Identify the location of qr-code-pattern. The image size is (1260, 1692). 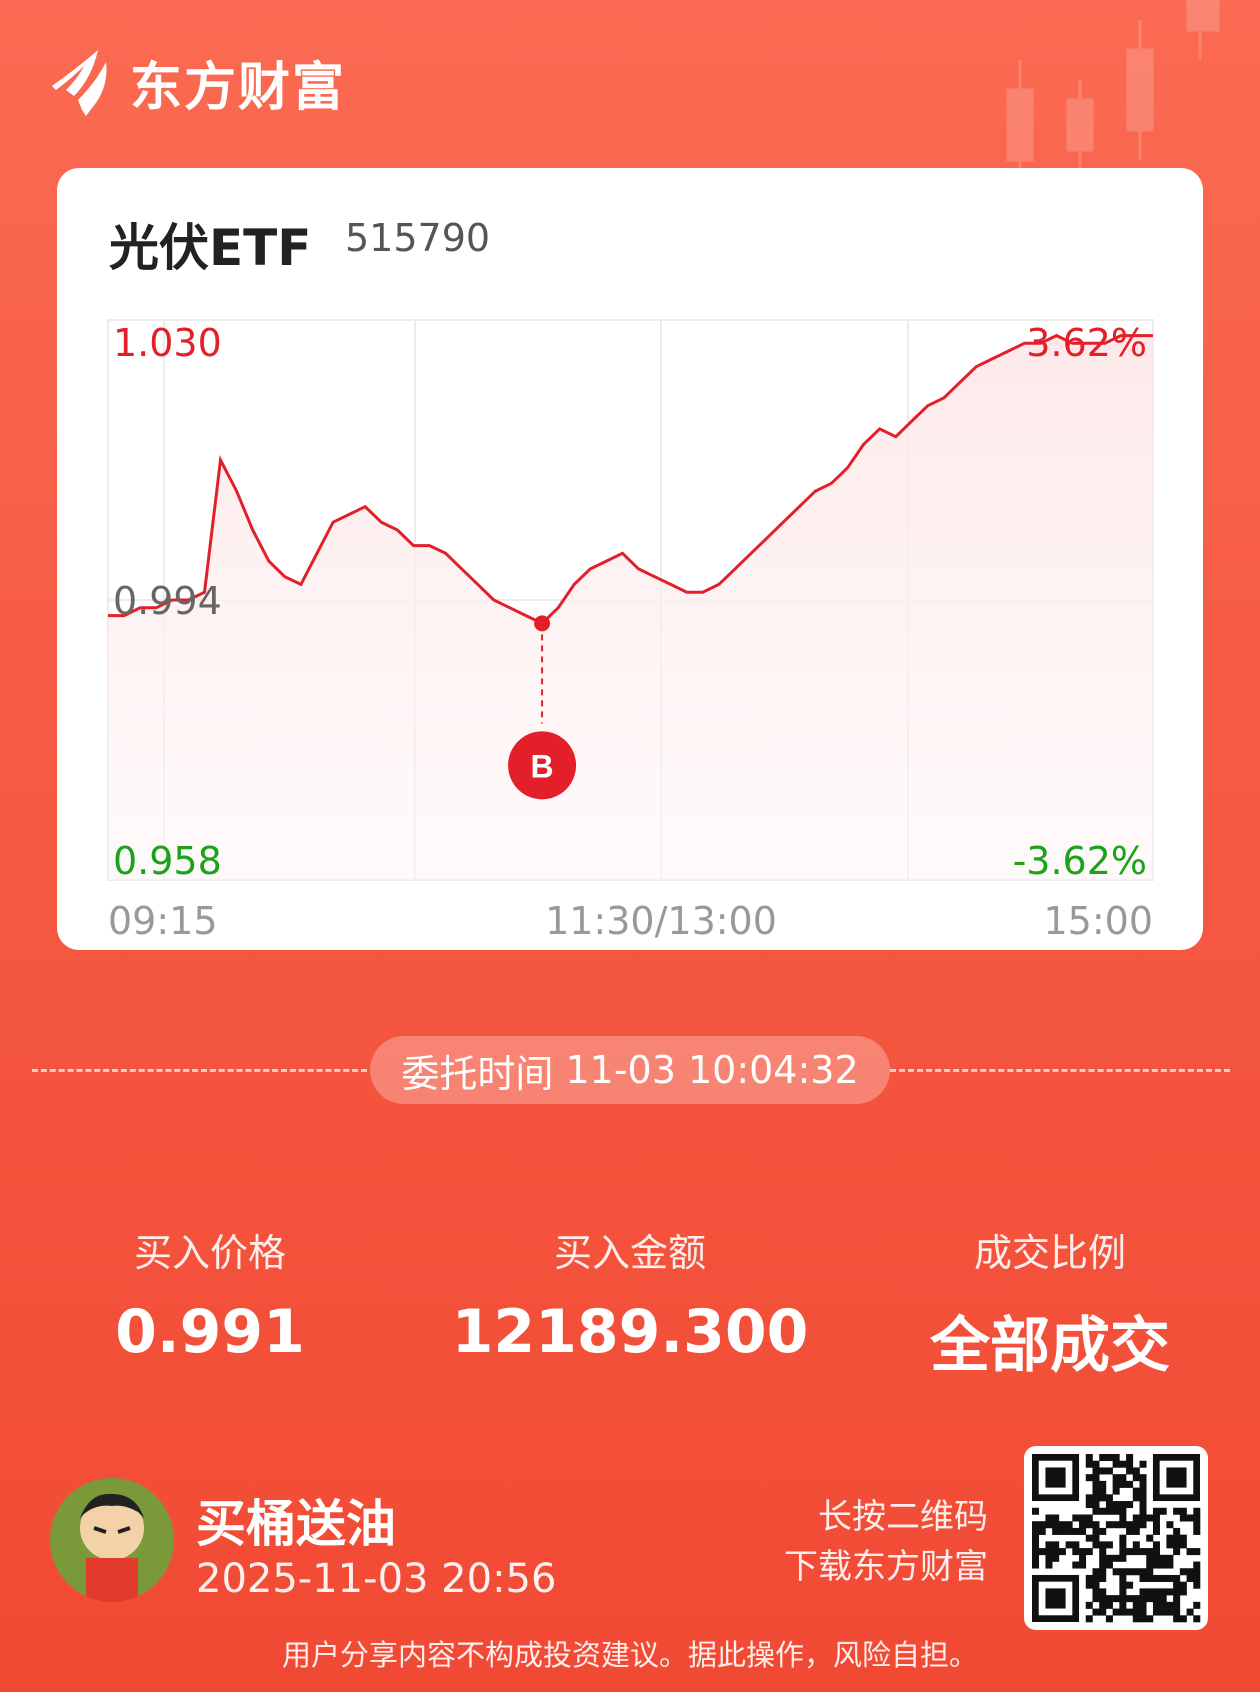
(1116, 1538).